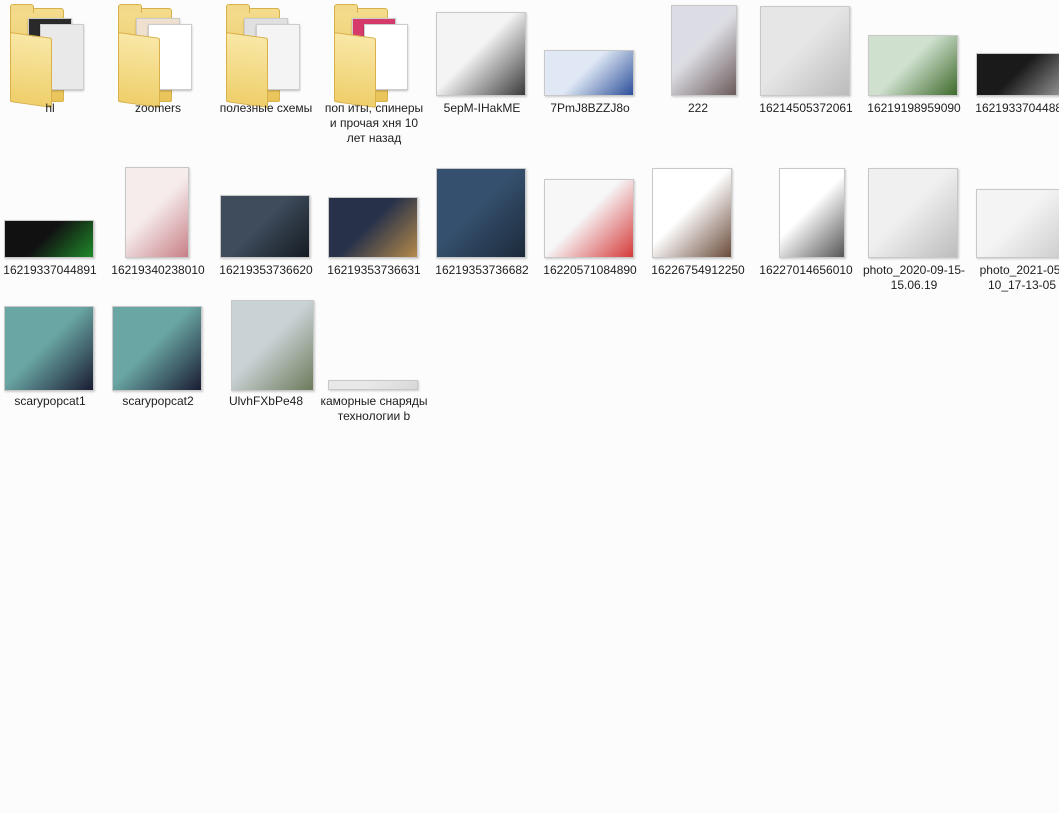  I want to click on item-label: 16219340238010, so click(158, 270).